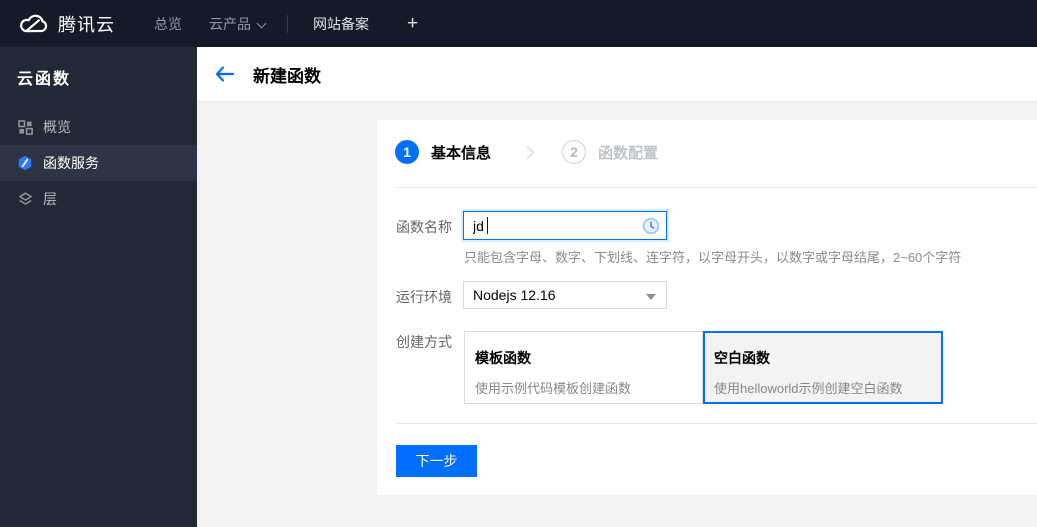 Image resolution: width=1037 pixels, height=527 pixels. Describe the element at coordinates (25, 199) in the screenshot. I see `layers-icon` at that location.